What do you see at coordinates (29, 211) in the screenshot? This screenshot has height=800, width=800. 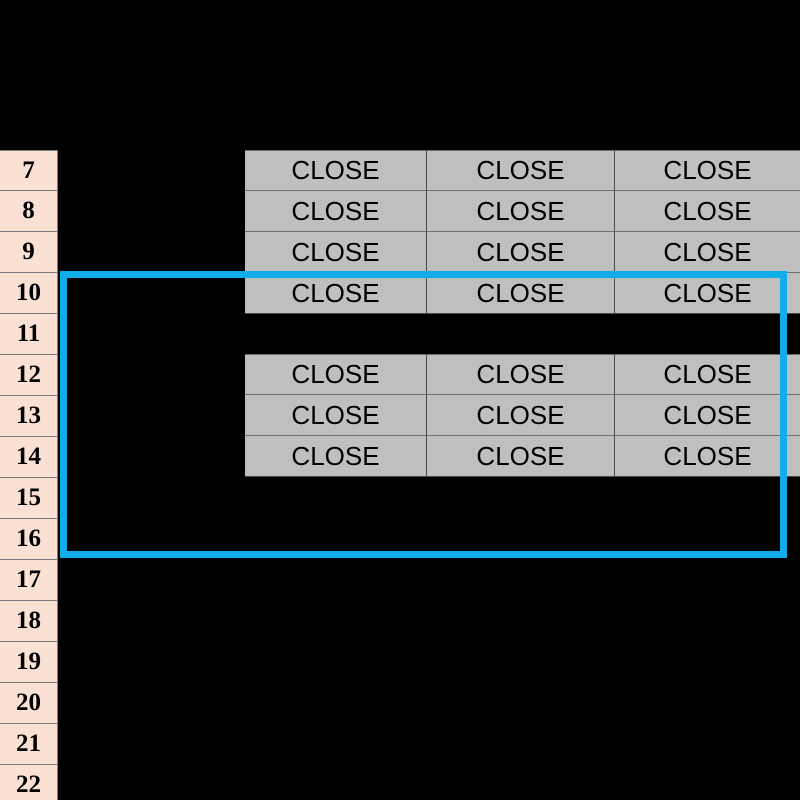 I see `row-header-cell: 8` at bounding box center [29, 211].